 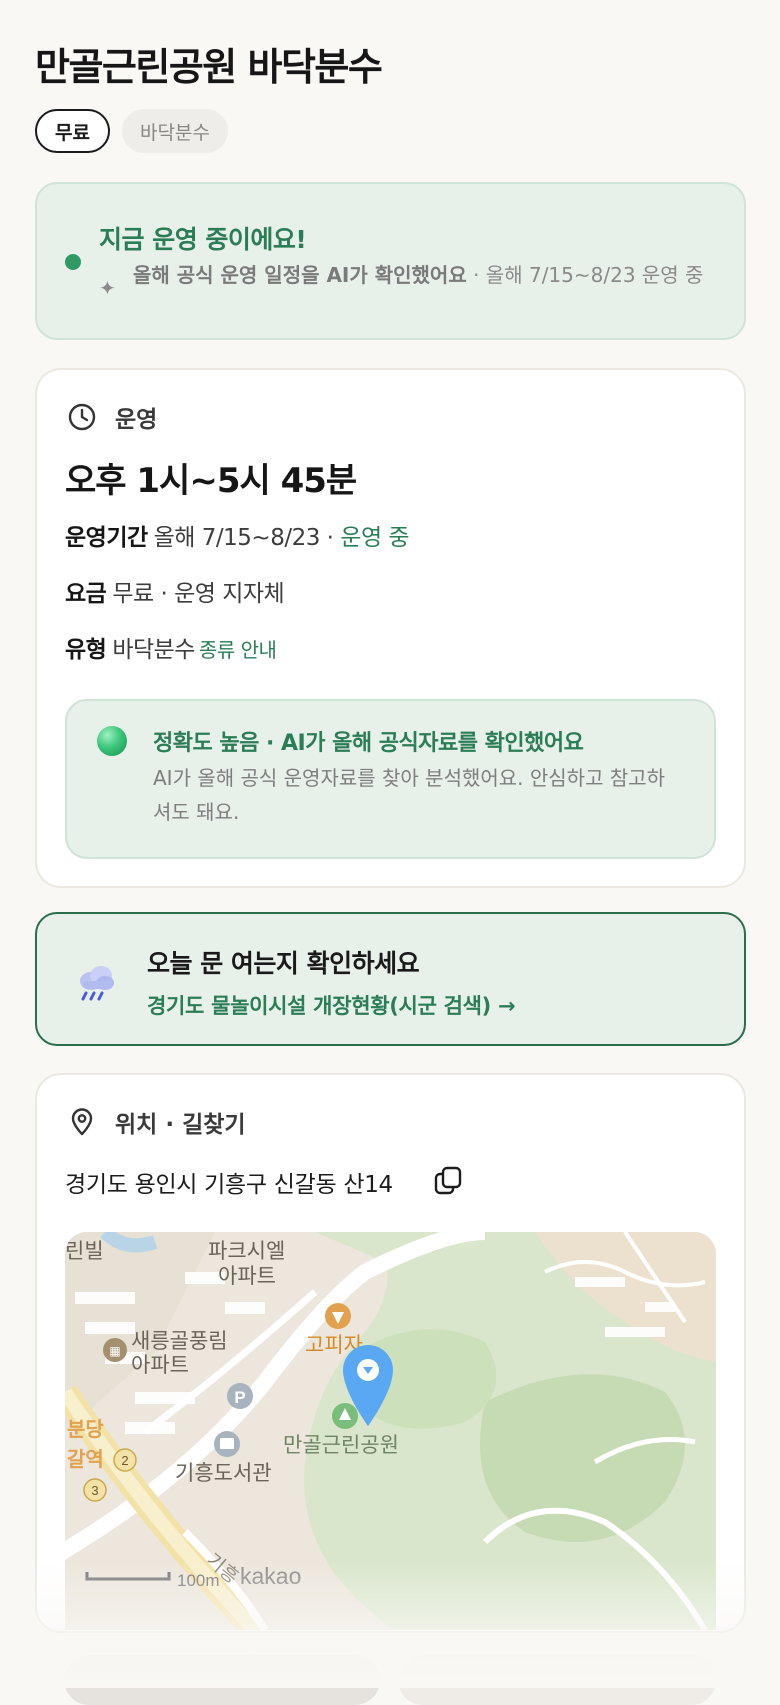 I want to click on location-section-label: 위치 · 길찾기, so click(x=180, y=1125).